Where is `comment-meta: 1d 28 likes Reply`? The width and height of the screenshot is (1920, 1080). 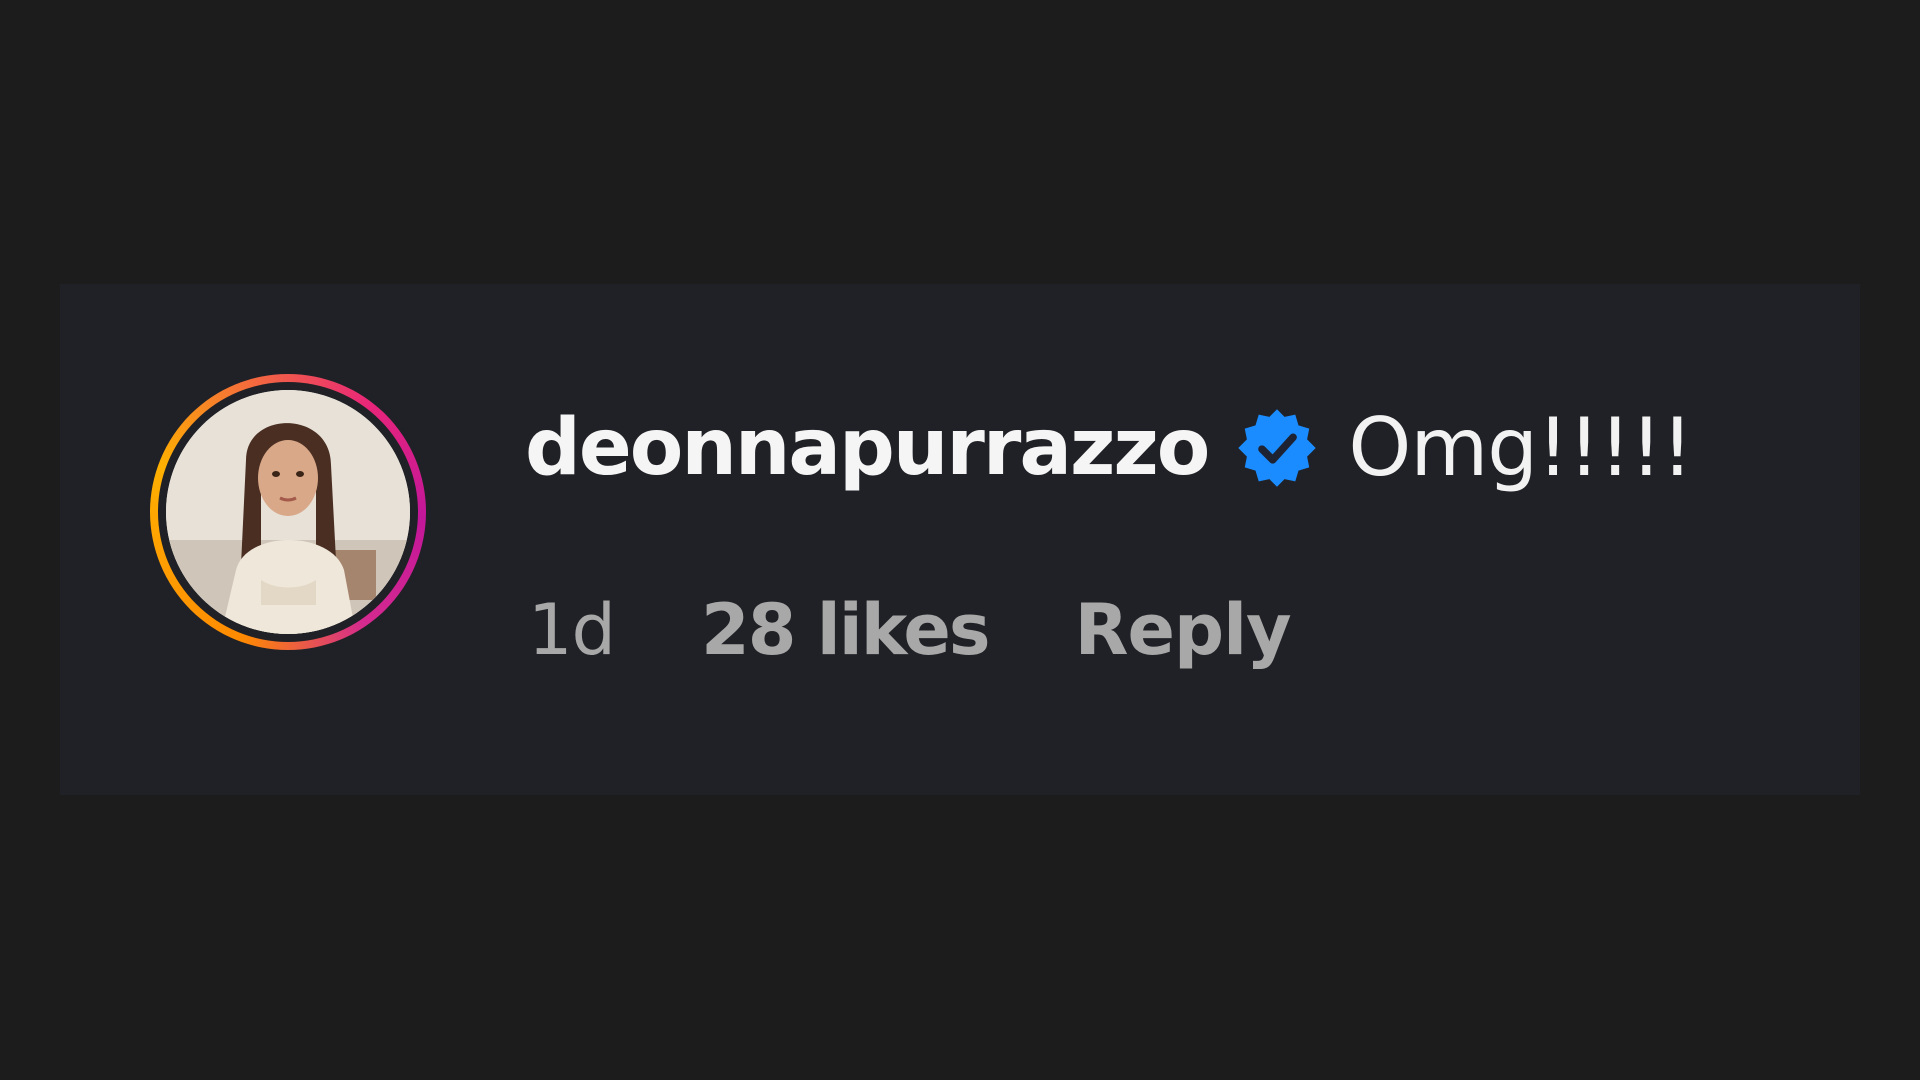
comment-meta: 1d 28 likes Reply is located at coordinates (910, 630).